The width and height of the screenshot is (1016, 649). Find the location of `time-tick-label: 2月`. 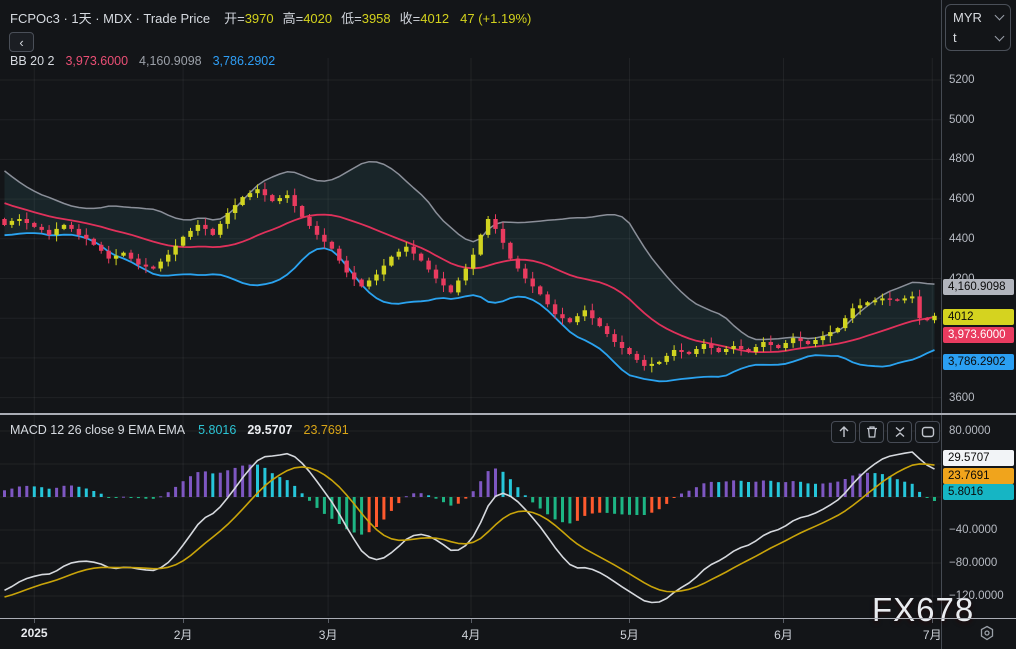

time-tick-label: 2月 is located at coordinates (183, 635).